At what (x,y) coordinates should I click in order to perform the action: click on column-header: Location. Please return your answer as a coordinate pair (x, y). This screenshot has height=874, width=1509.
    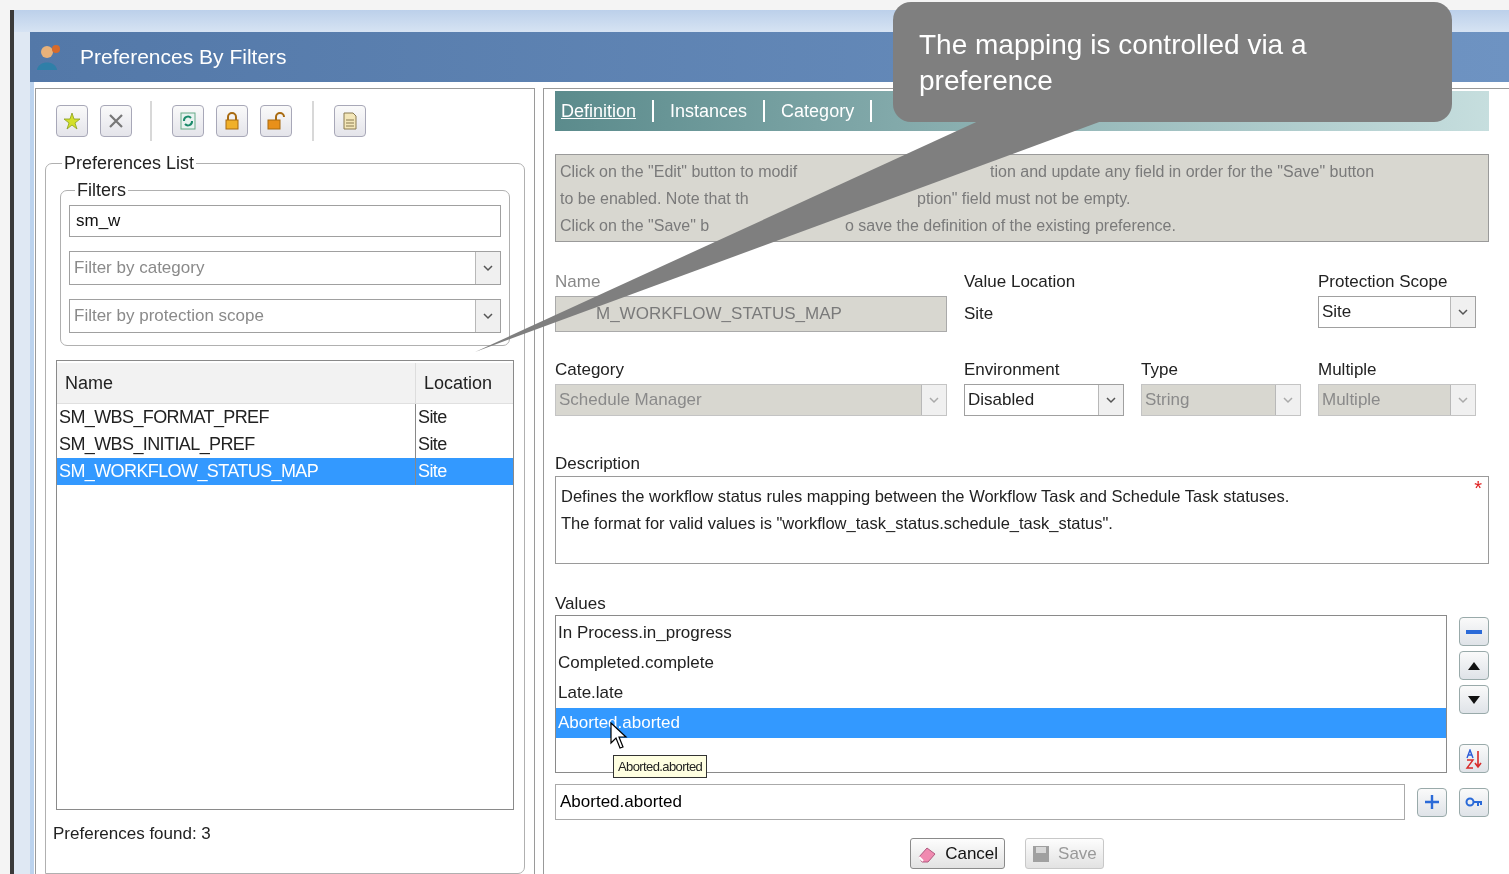
    Looking at the image, I should click on (454, 383).